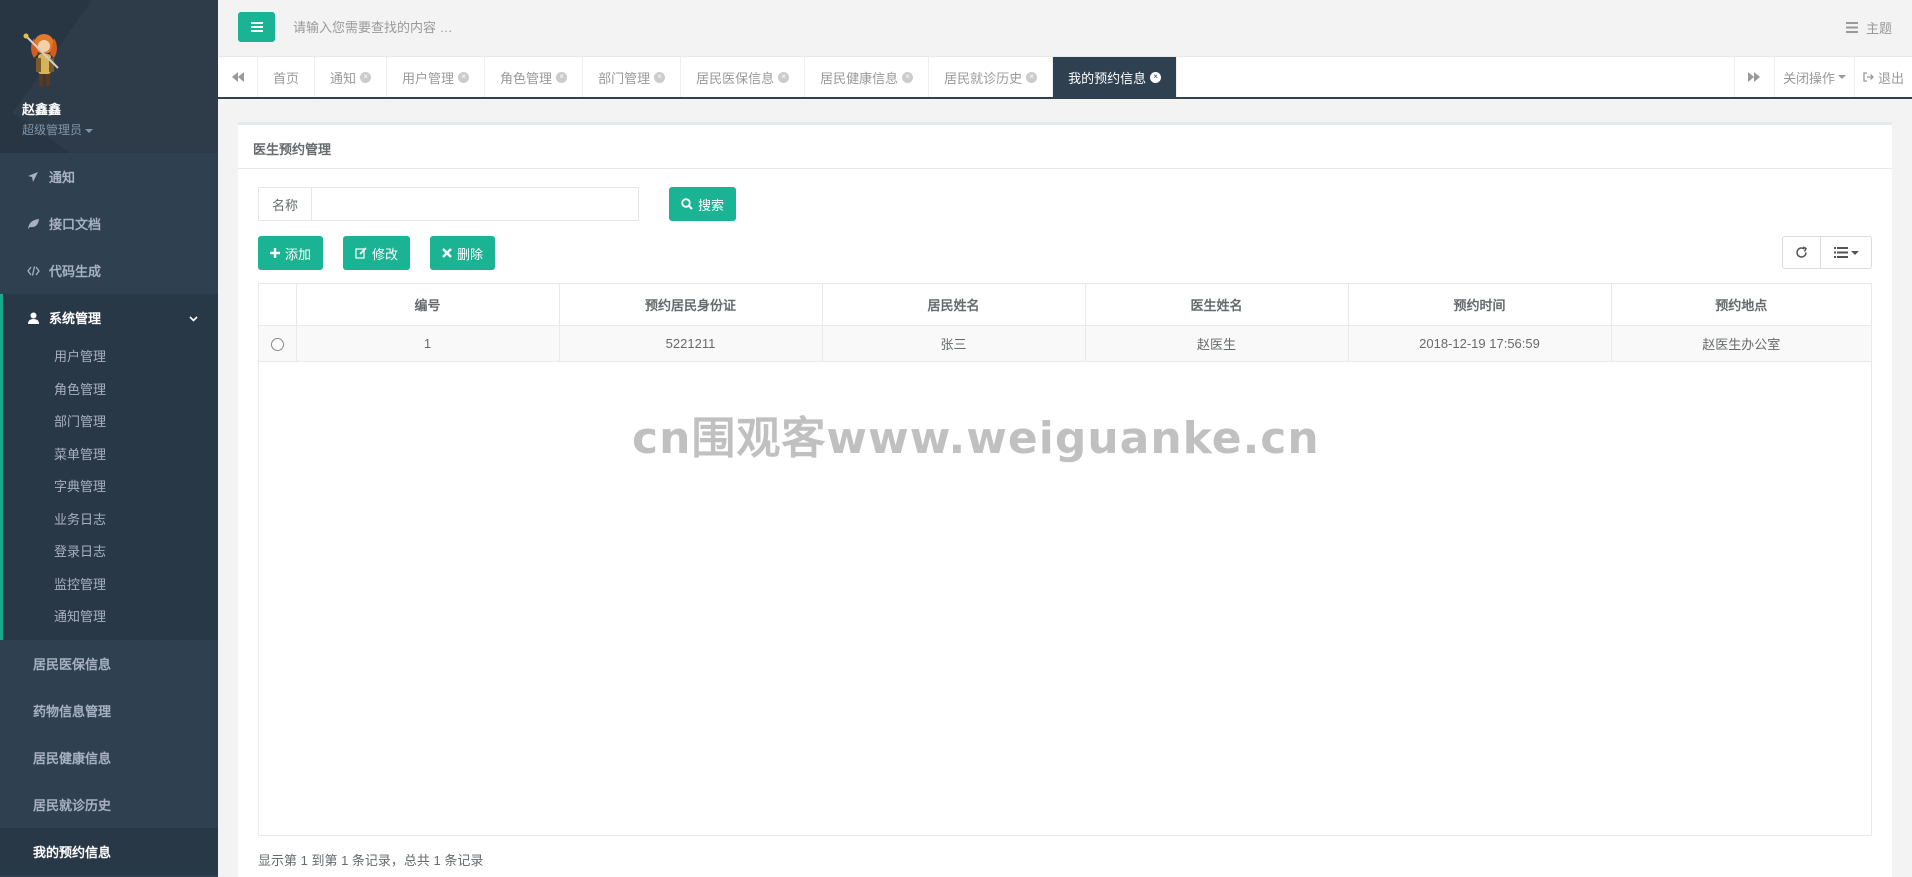 The width and height of the screenshot is (1912, 877). Describe the element at coordinates (470, 254) in the screenshot. I see `delete-button-label: 删除` at that location.